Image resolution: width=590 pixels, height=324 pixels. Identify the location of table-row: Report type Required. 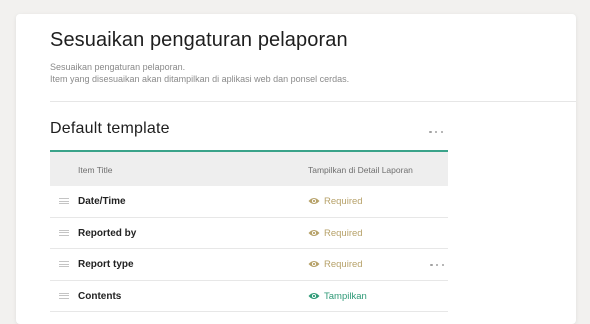
(249, 265).